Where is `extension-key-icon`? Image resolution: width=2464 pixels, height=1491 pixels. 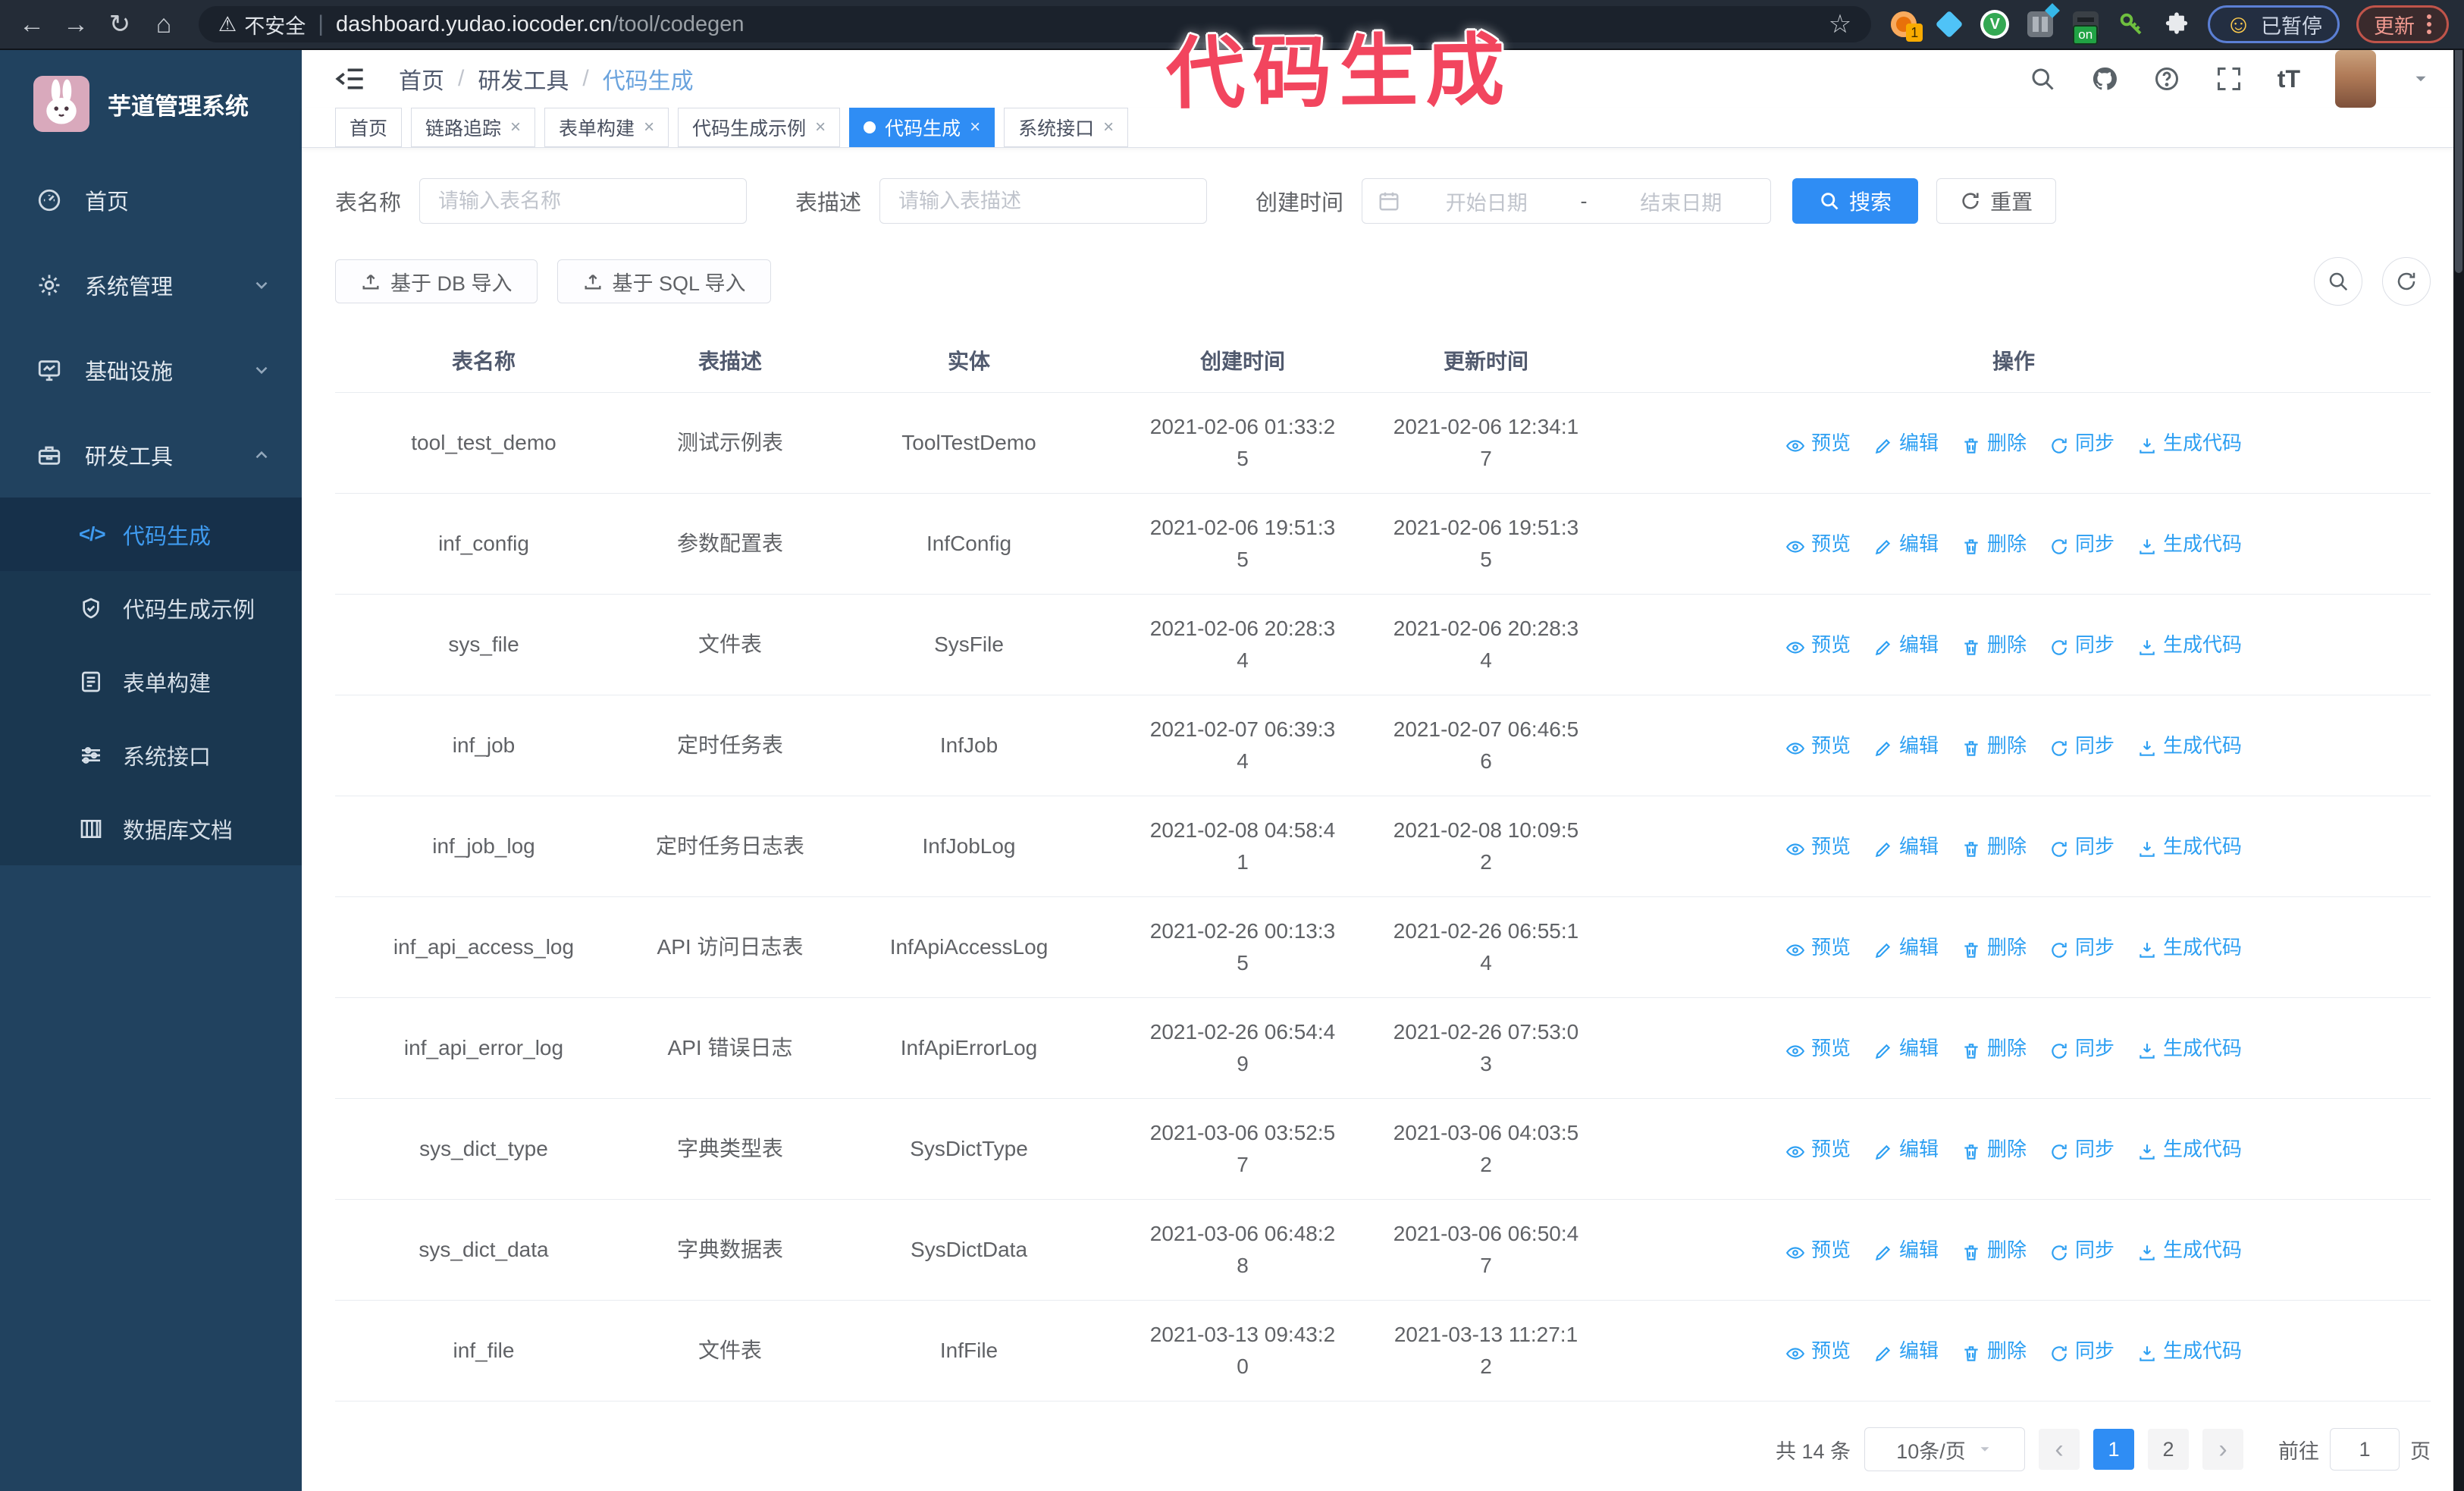
extension-key-icon is located at coordinates (2131, 24).